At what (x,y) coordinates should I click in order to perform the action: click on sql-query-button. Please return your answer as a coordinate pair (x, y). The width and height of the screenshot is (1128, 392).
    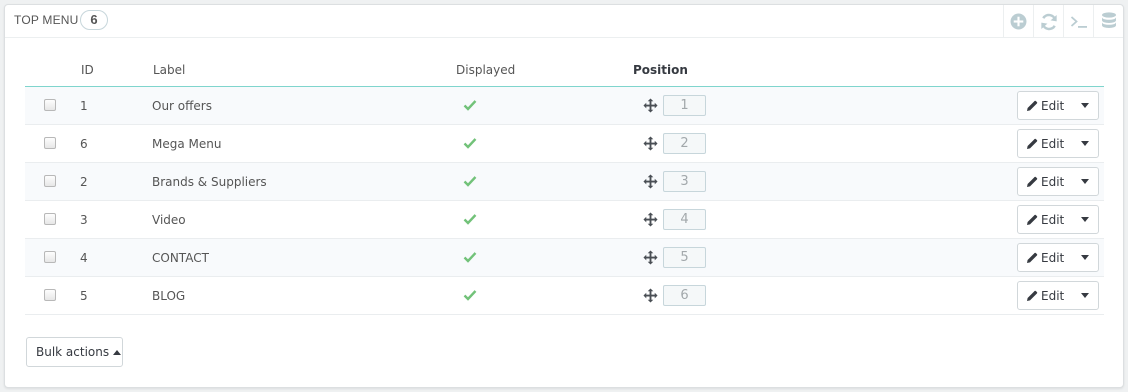
    Looking at the image, I should click on (1078, 21).